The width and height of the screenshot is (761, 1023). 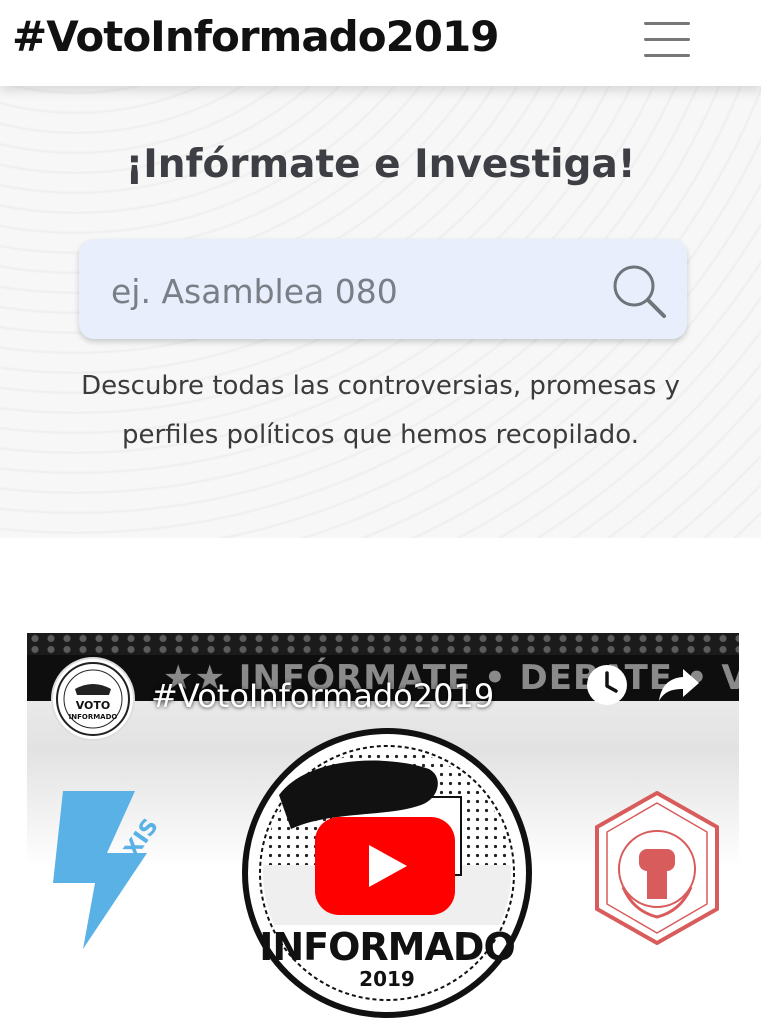 What do you see at coordinates (93, 705) in the screenshot?
I see `svg-text: VOTO` at bounding box center [93, 705].